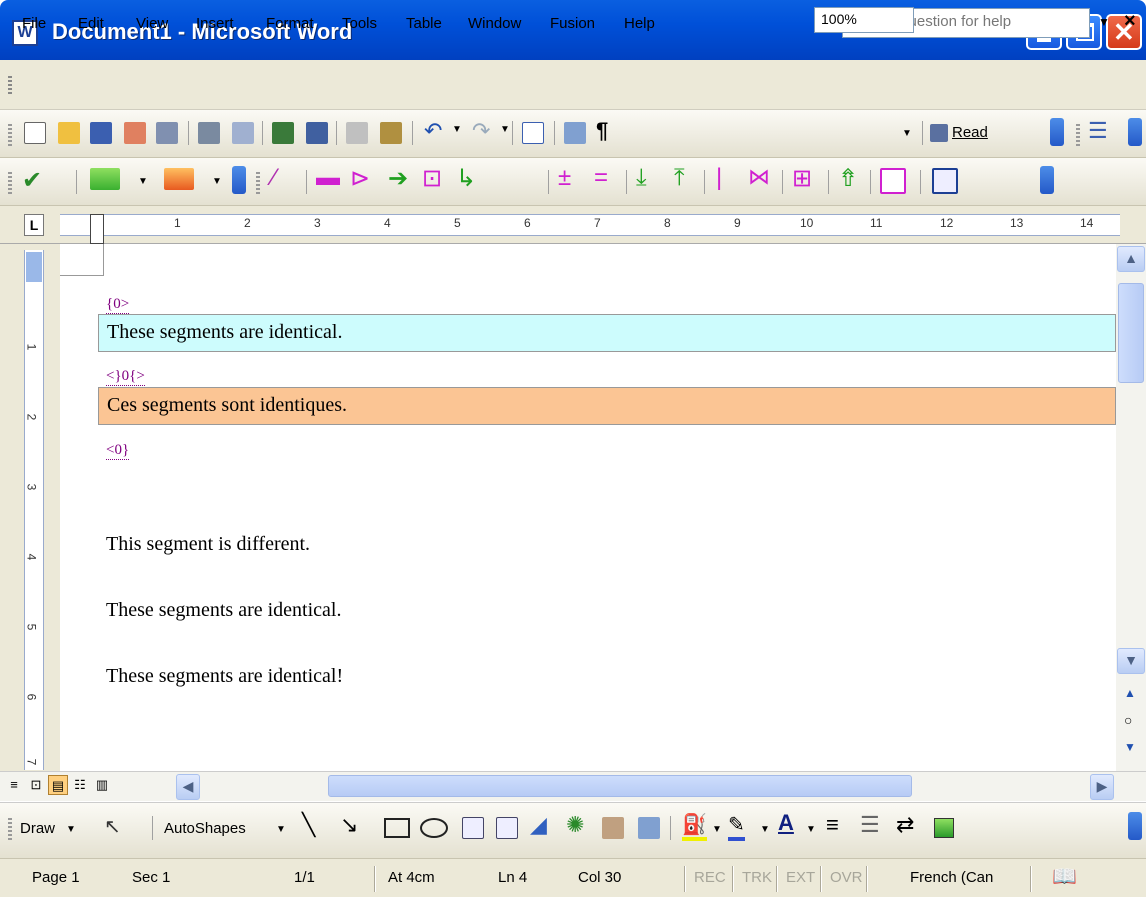 The height and width of the screenshot is (897, 1146). What do you see at coordinates (357, 133) in the screenshot?
I see `copy-icon` at bounding box center [357, 133].